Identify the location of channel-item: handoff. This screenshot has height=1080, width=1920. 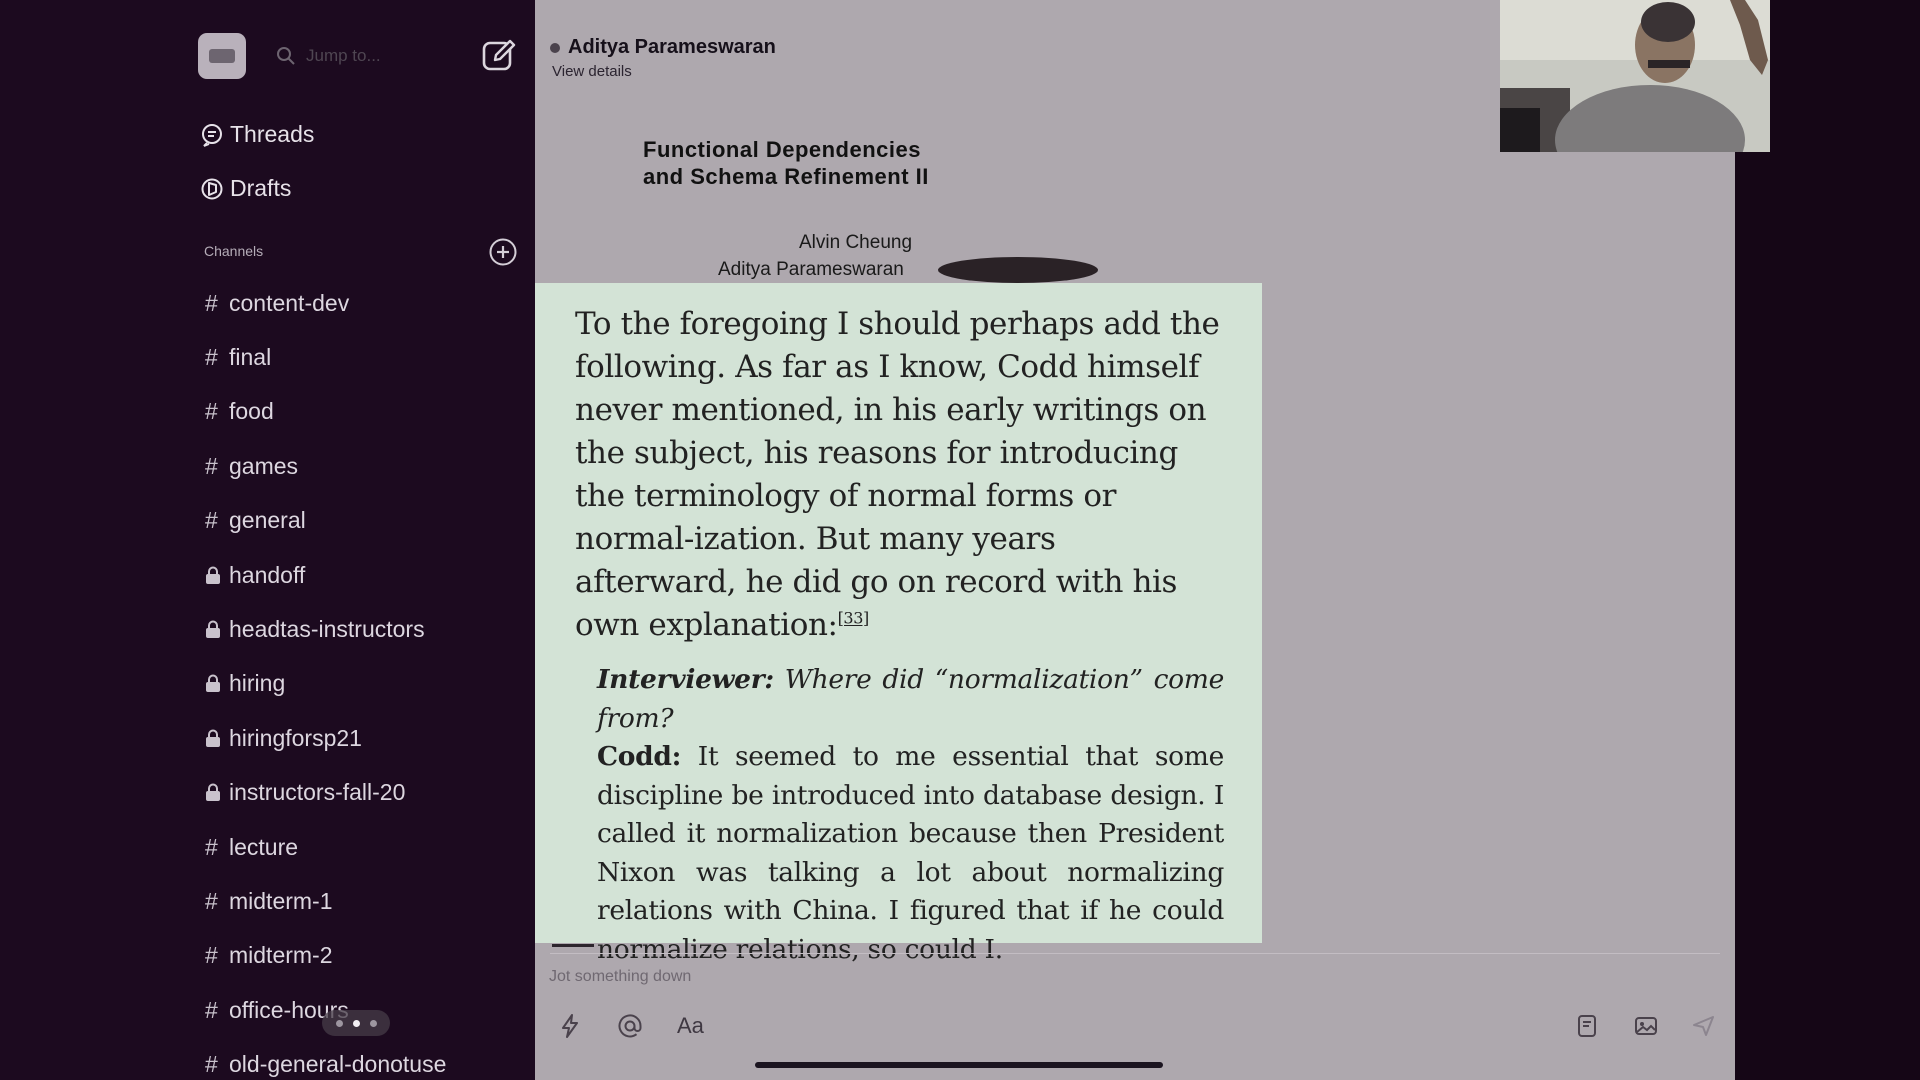
(255, 575).